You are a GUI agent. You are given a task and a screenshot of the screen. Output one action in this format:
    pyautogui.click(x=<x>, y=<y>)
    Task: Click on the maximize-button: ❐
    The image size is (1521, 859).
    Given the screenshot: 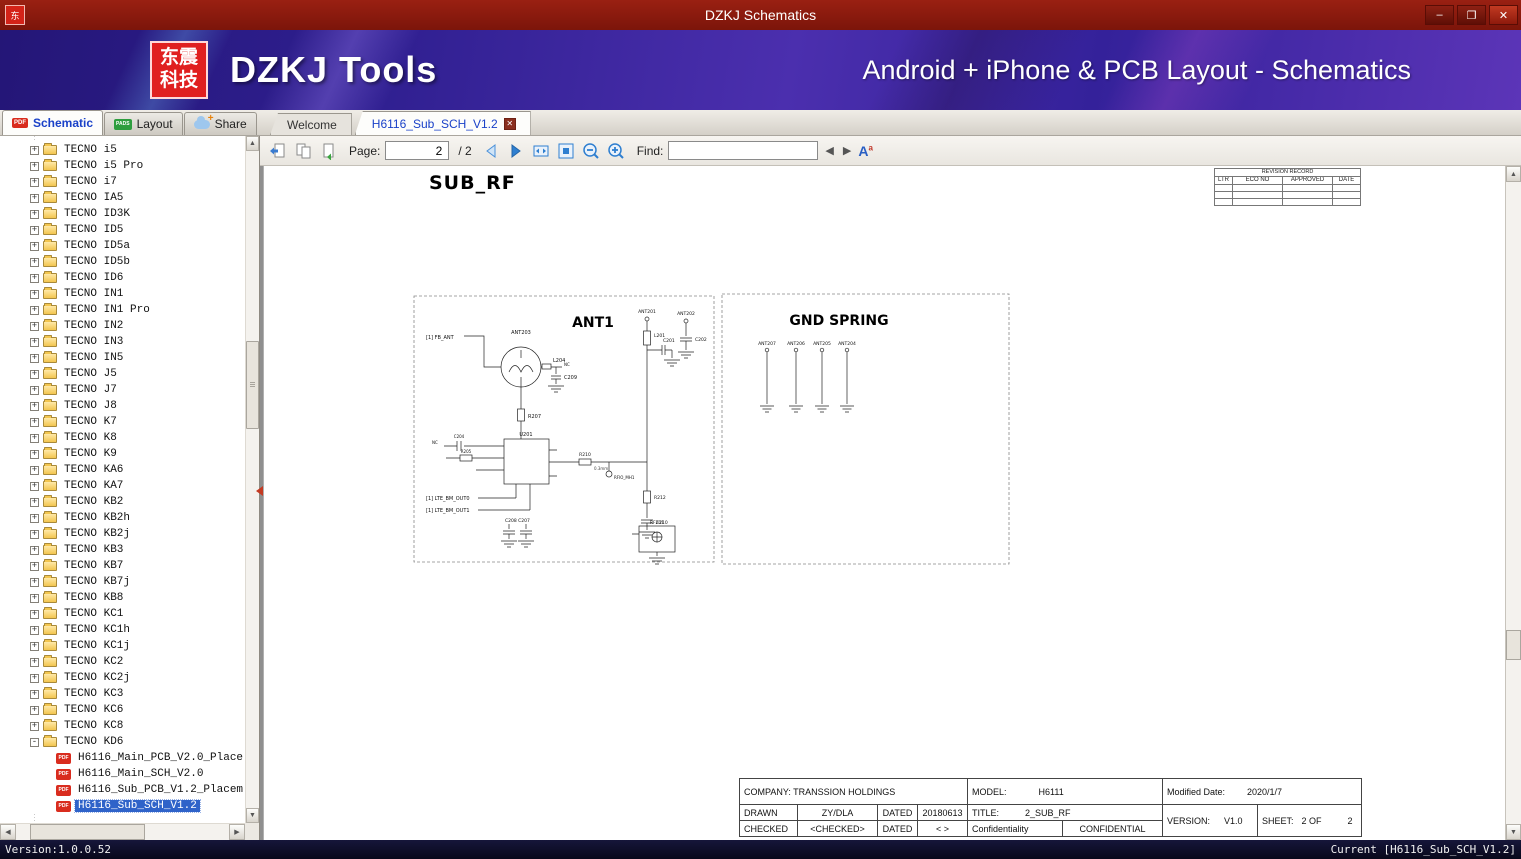 What is the action you would take?
    pyautogui.click(x=1471, y=15)
    